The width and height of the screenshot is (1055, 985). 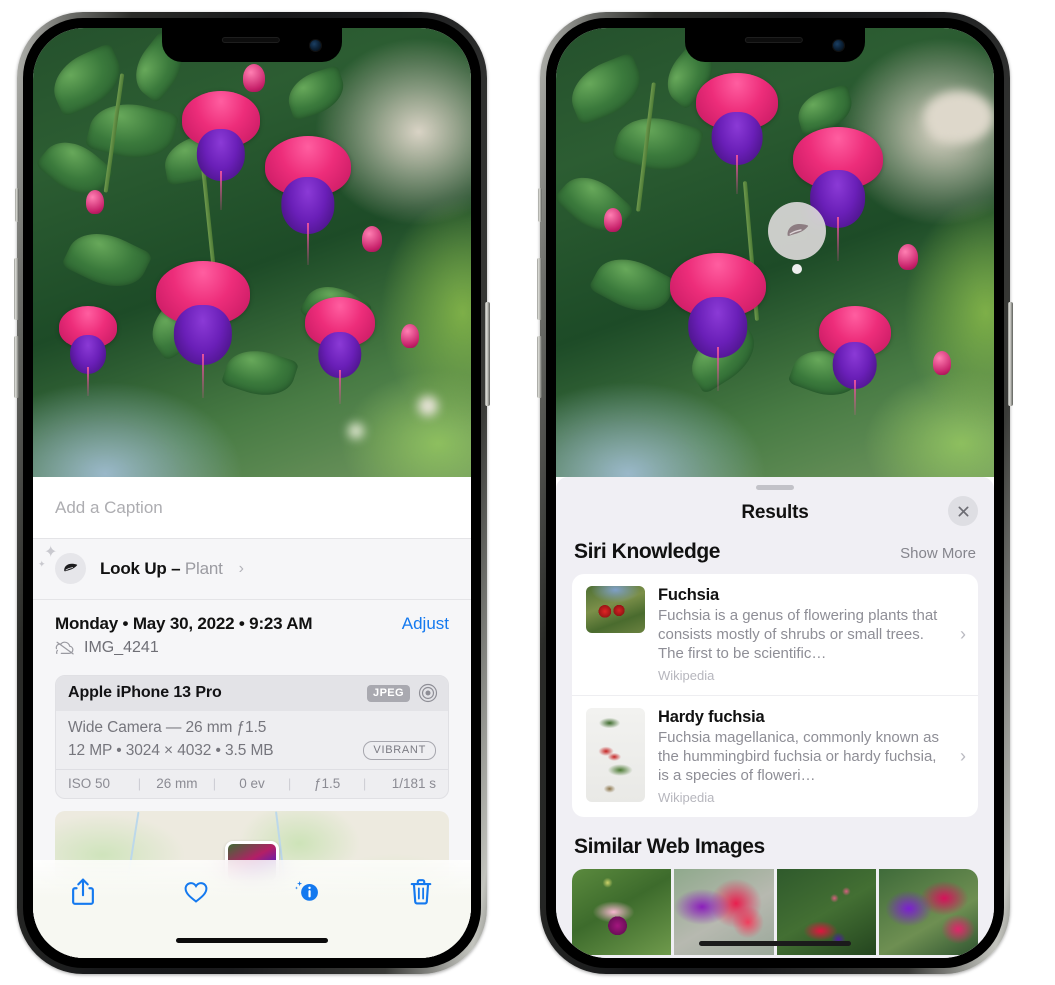 I want to click on exif-ev: 0 ev, so click(x=252, y=783).